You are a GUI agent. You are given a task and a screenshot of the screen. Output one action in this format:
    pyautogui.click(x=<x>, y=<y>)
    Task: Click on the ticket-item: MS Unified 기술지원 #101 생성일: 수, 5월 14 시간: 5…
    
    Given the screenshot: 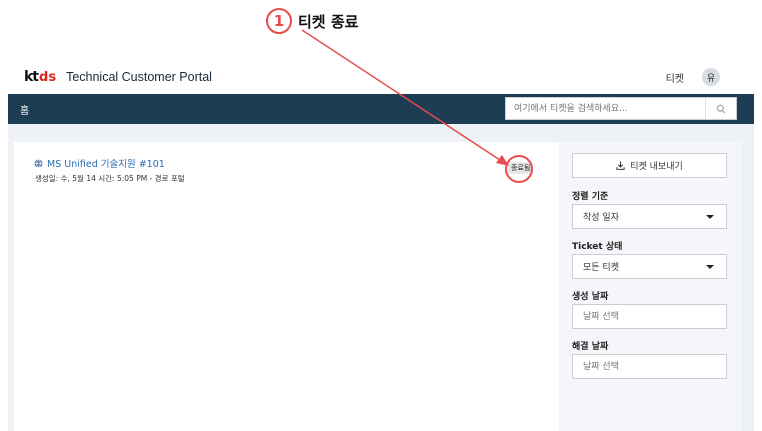 What is the action you would take?
    pyautogui.click(x=109, y=170)
    